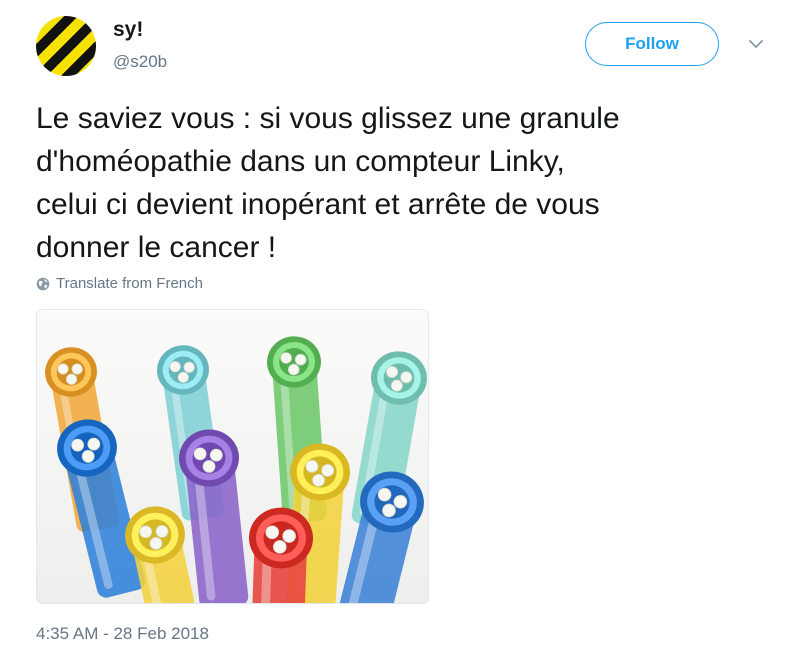 This screenshot has width=800, height=653. What do you see at coordinates (756, 44) in the screenshot?
I see `chevron-down-icon` at bounding box center [756, 44].